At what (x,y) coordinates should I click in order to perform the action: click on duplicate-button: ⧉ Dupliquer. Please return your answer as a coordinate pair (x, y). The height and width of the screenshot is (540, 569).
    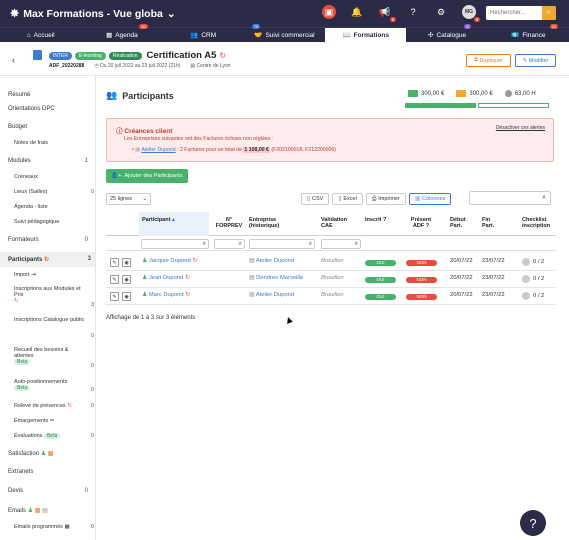
    Looking at the image, I should click on (488, 60).